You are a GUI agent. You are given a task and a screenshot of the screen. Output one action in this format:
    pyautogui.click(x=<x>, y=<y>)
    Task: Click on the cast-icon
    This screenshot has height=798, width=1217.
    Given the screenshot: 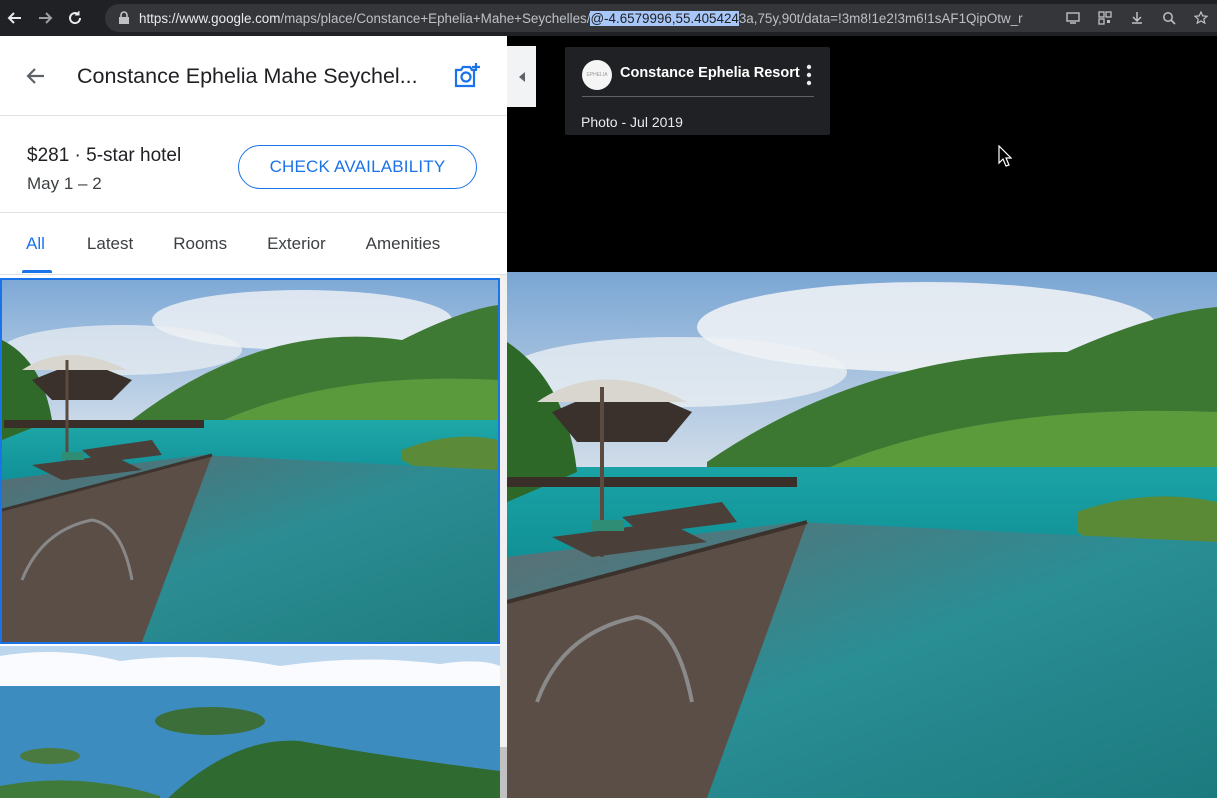 What is the action you would take?
    pyautogui.click(x=1073, y=18)
    